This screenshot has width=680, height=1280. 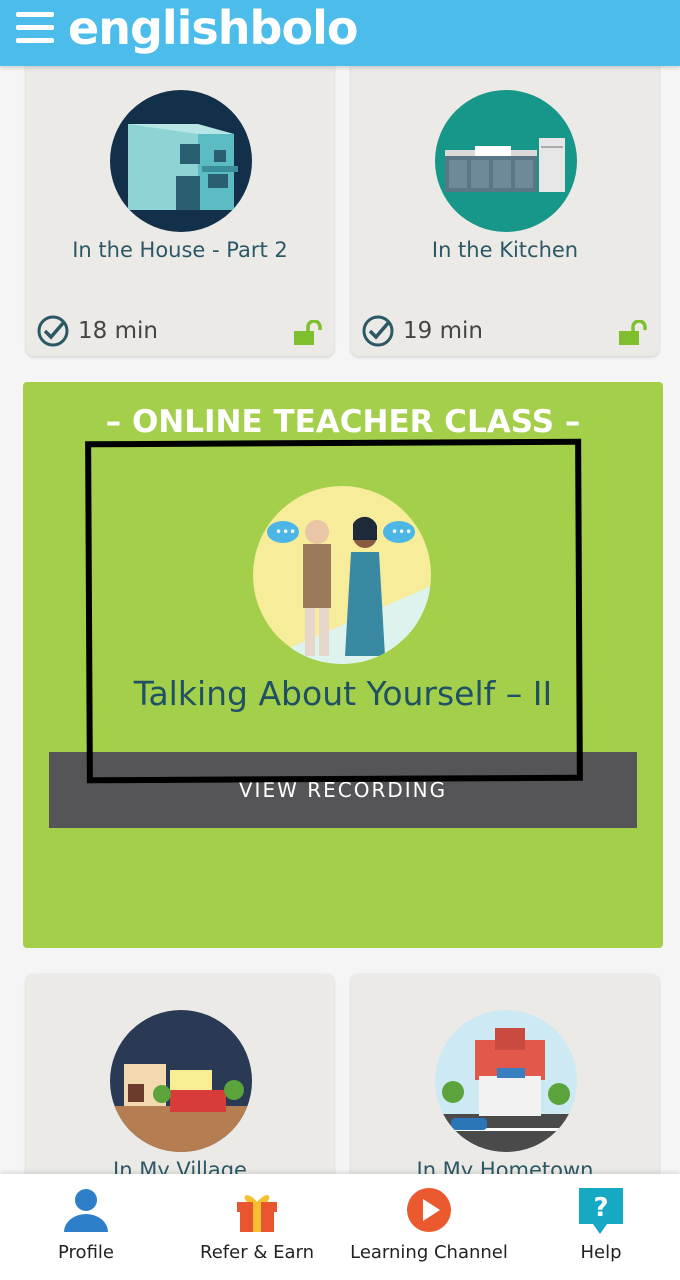 What do you see at coordinates (601, 1252) in the screenshot?
I see `nav-label: Help` at bounding box center [601, 1252].